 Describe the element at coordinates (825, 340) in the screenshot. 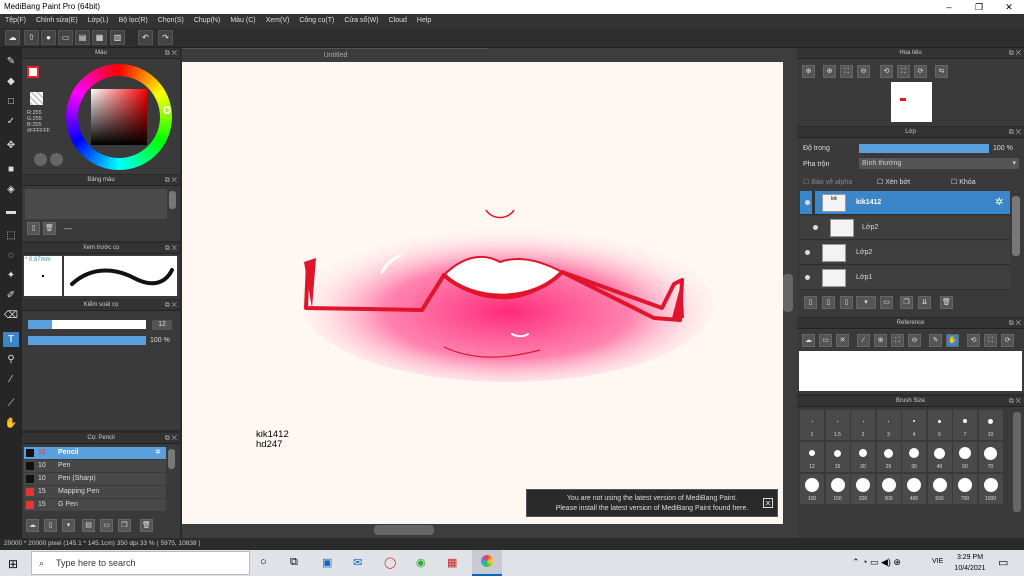

I see `open-reference-icon: ▭` at that location.